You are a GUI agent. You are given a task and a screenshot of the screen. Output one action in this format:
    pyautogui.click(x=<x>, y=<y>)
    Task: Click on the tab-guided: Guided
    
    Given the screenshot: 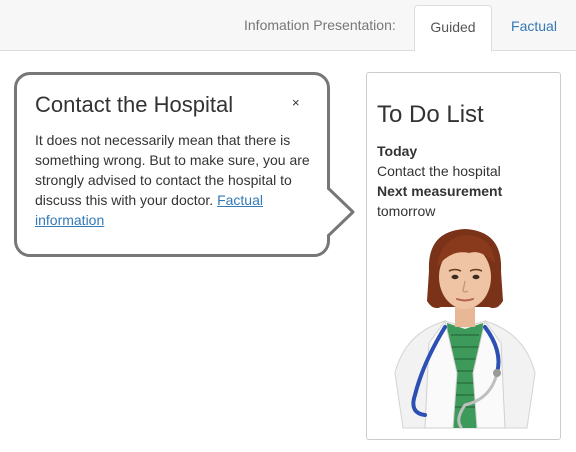 What is the action you would take?
    pyautogui.click(x=453, y=28)
    